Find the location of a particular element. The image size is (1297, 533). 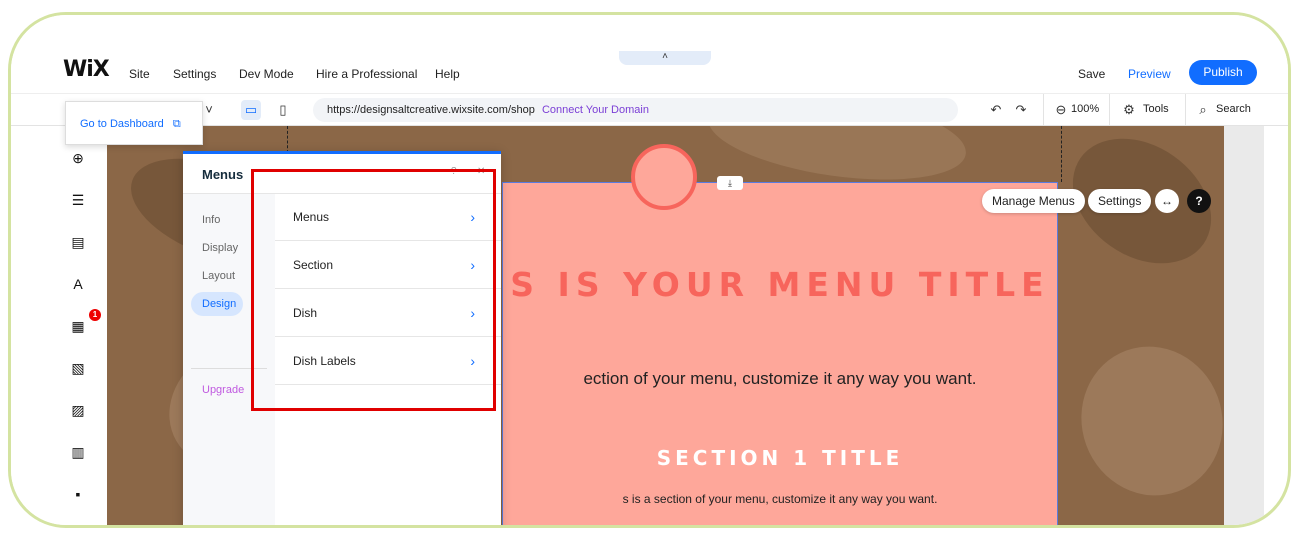

list-item-dish: Dish › is located at coordinates (388, 313).